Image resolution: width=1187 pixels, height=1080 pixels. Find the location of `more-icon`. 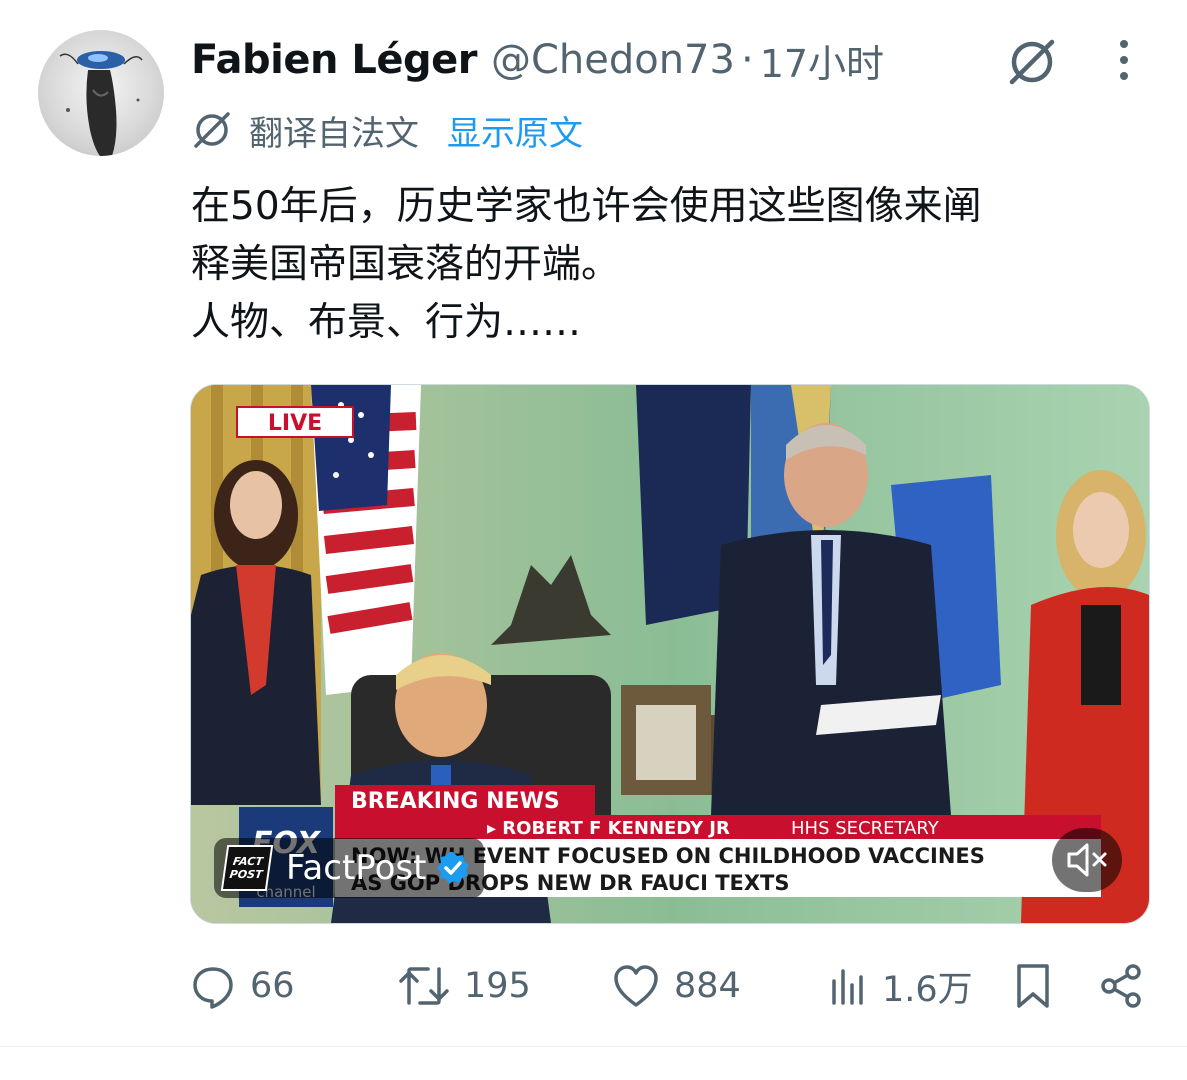

more-icon is located at coordinates (1124, 60).